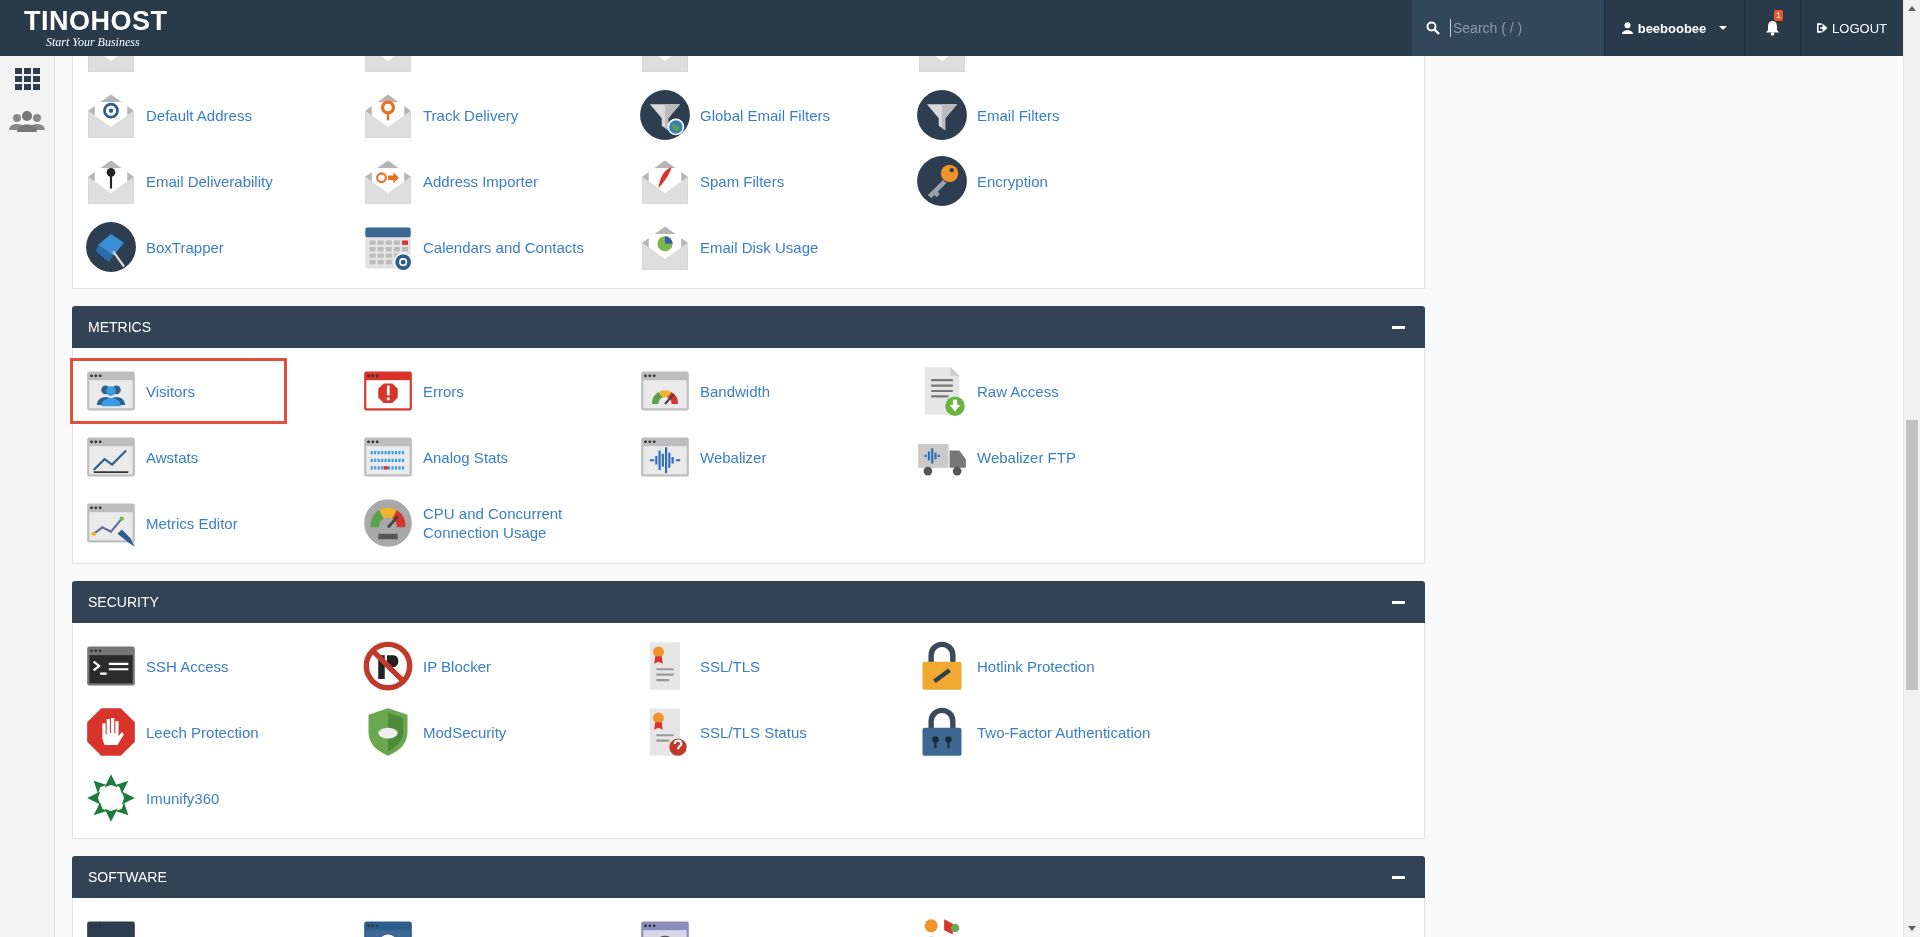 This screenshot has width=1920, height=937. What do you see at coordinates (492, 523) in the screenshot?
I see `tool-link: CPU and Concurrent Connection Usage` at bounding box center [492, 523].